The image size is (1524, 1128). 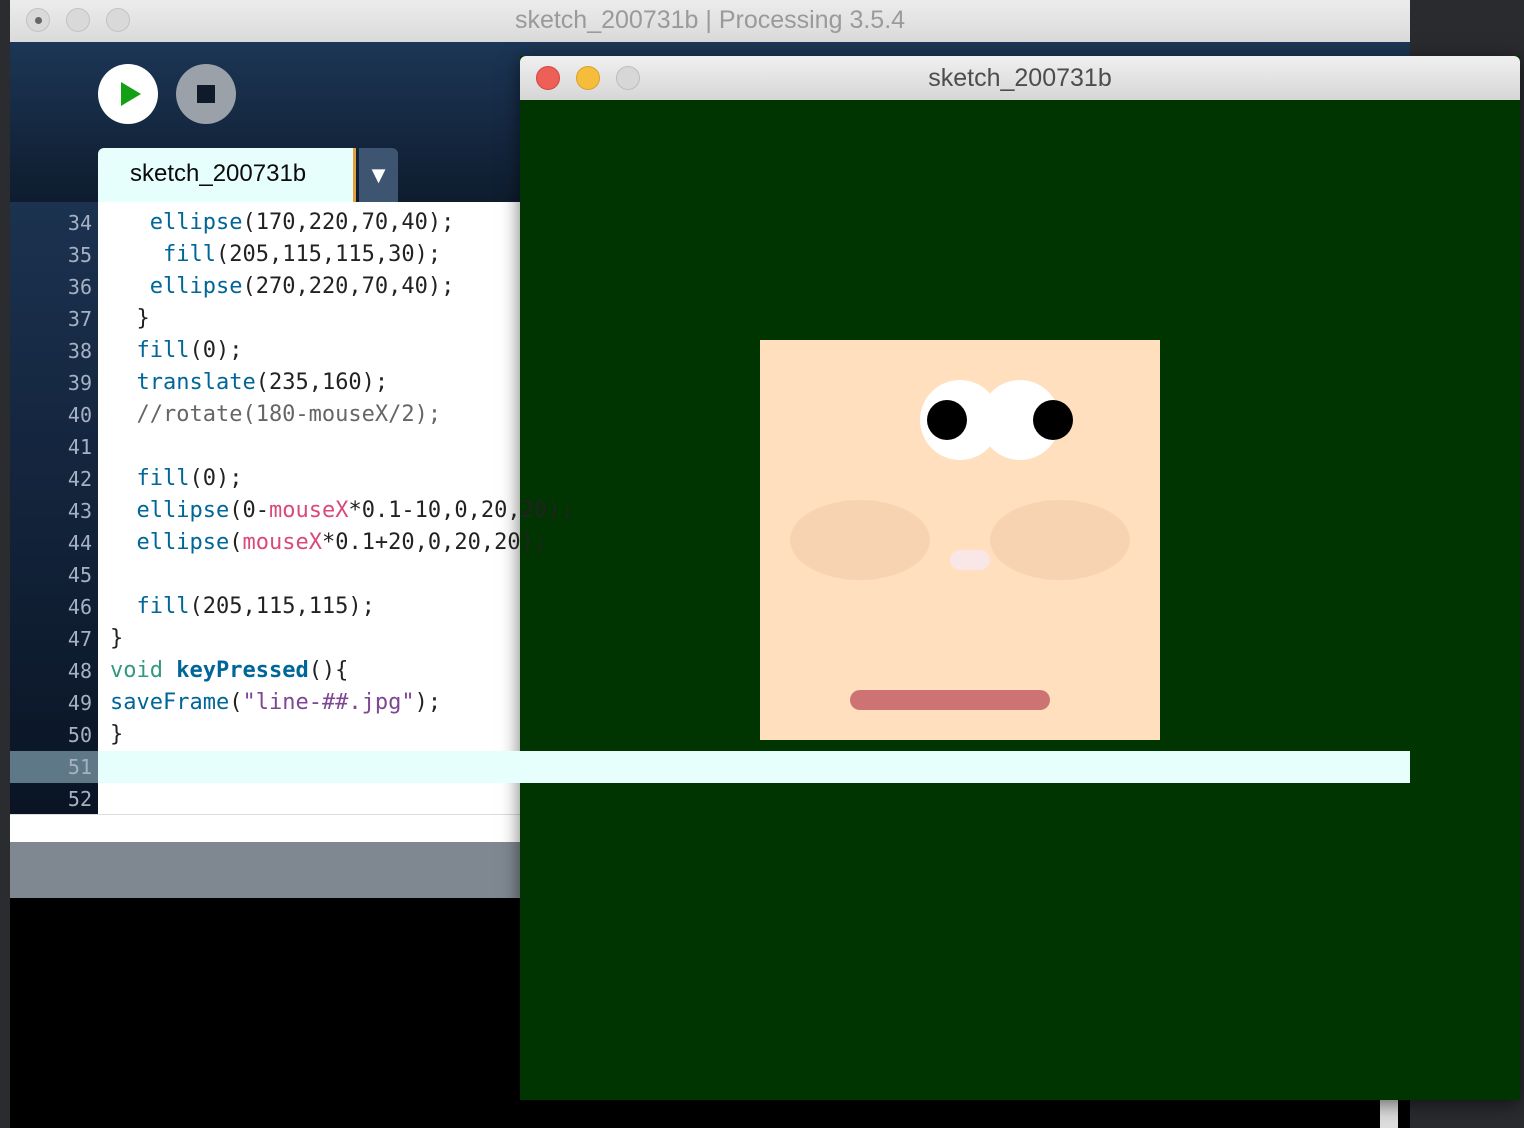 I want to click on line-number: 45, so click(x=79, y=575).